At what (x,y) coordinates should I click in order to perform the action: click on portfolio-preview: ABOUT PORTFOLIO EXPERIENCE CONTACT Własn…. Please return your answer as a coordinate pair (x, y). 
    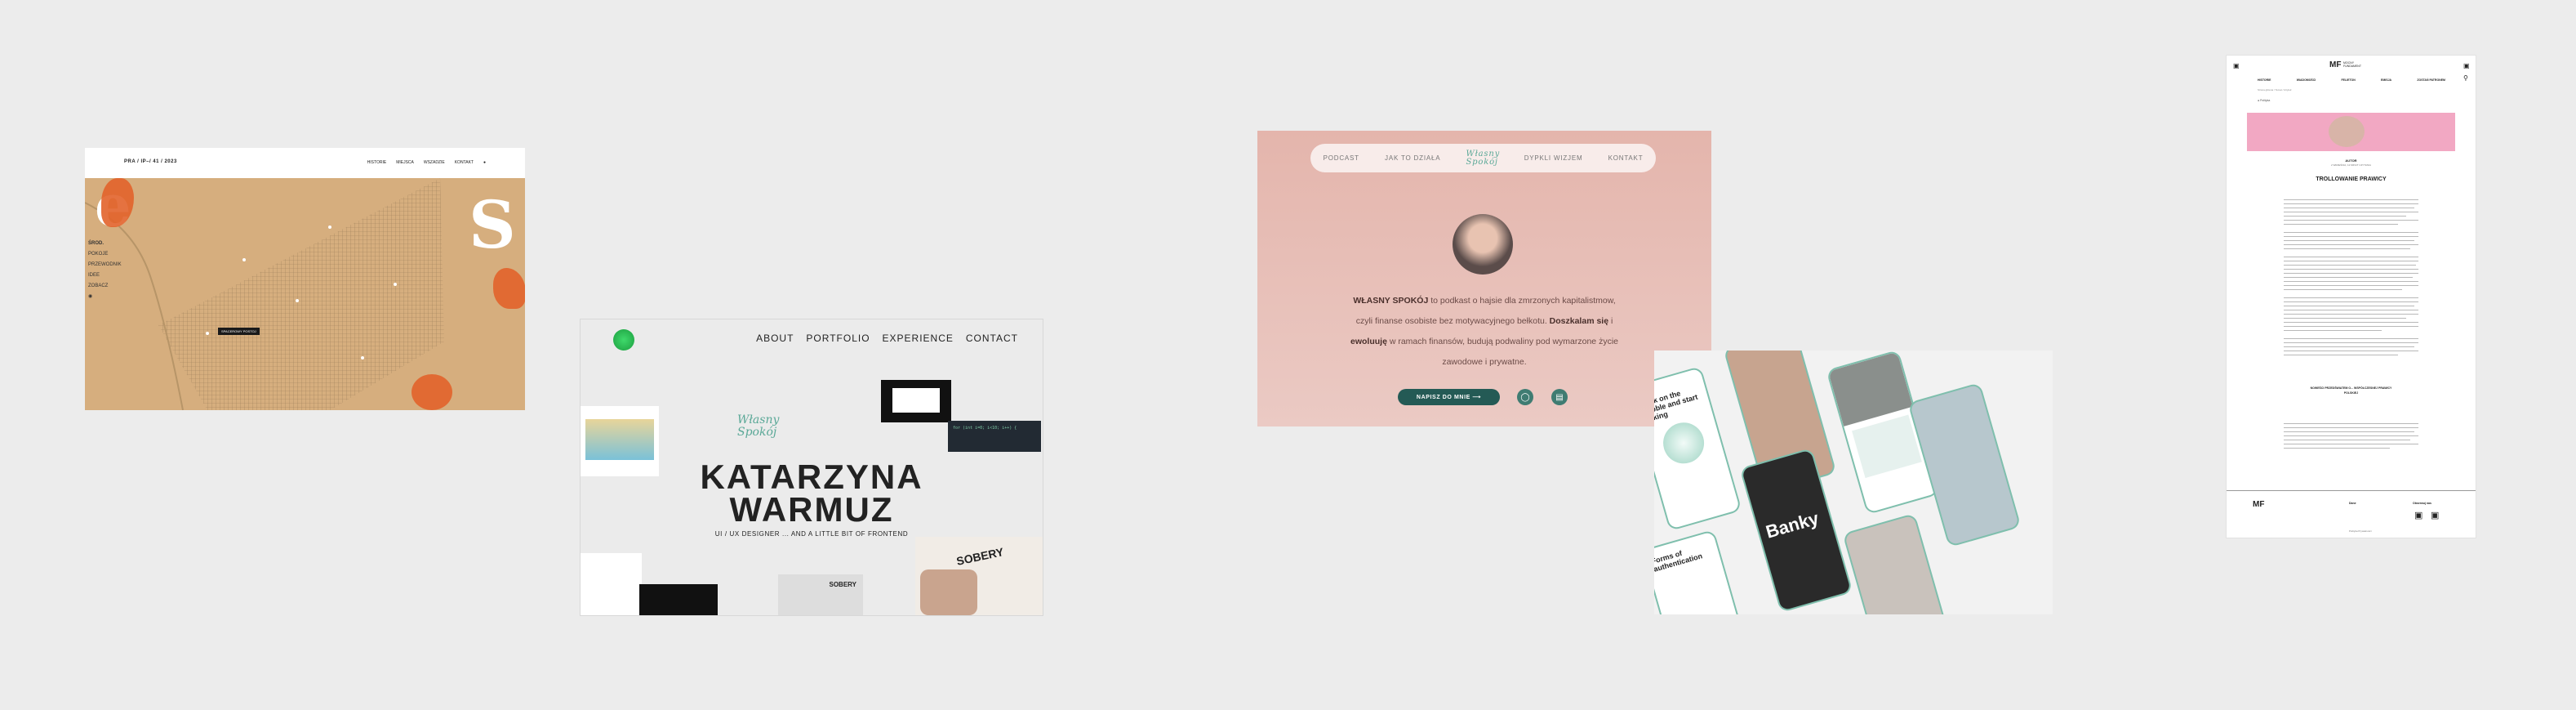
    Looking at the image, I should click on (812, 467).